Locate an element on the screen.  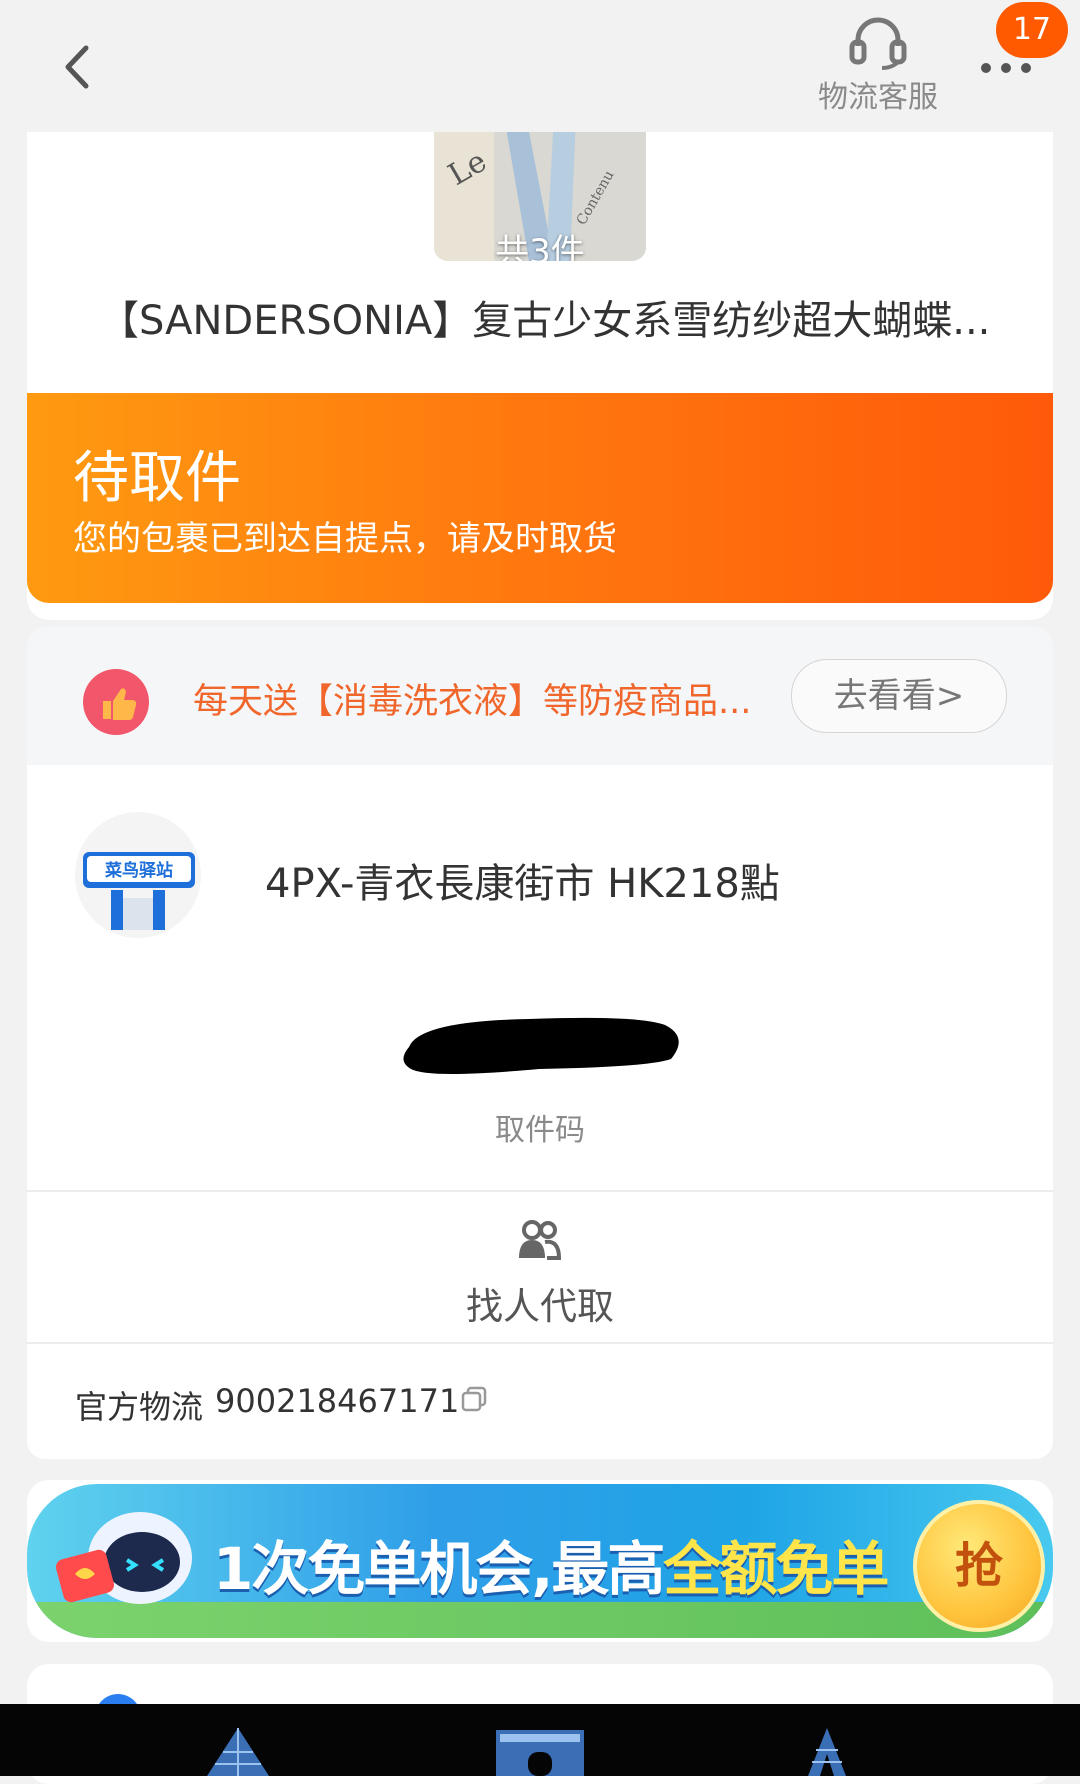
ad-headline-highlight: 全额免单 is located at coordinates (776, 1569).